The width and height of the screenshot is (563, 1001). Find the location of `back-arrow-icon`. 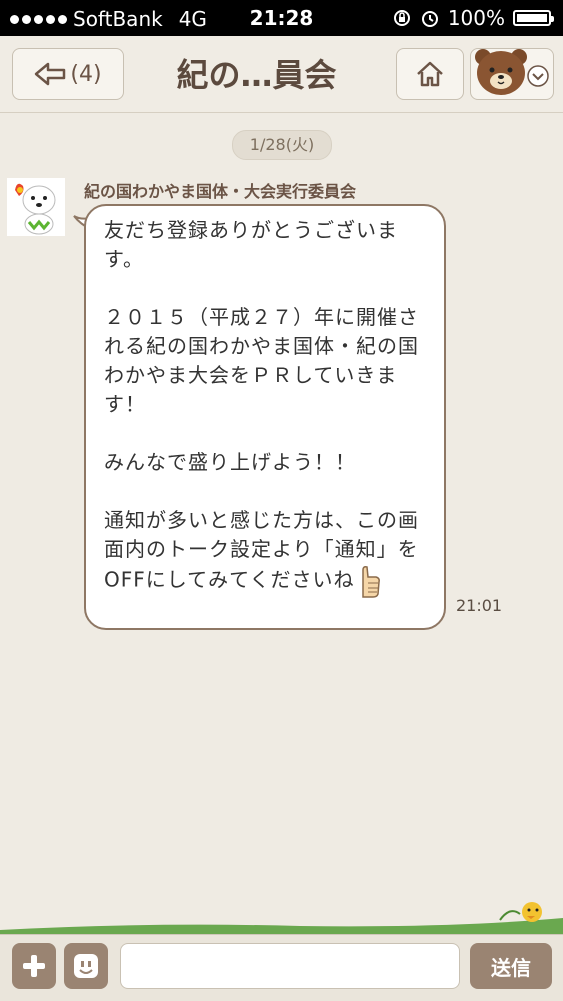

back-arrow-icon is located at coordinates (50, 74).